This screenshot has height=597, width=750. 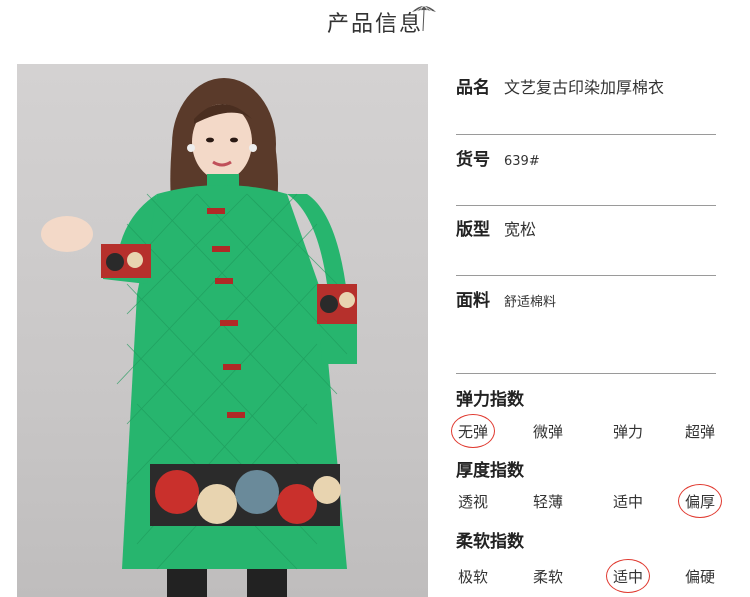 I want to click on thickness-option: 透视, so click(x=472, y=502).